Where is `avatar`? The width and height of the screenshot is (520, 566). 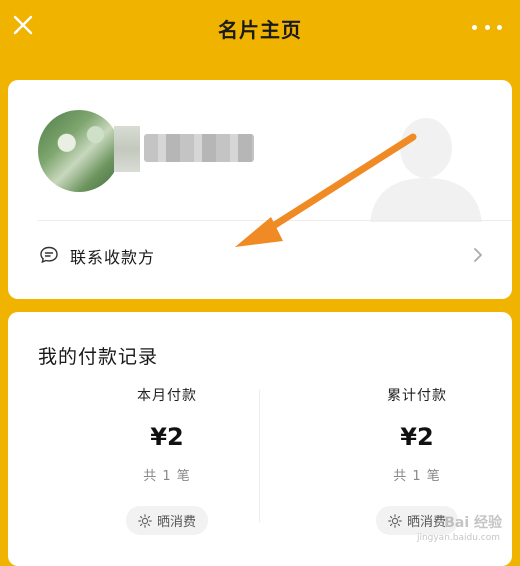
avatar is located at coordinates (79, 151).